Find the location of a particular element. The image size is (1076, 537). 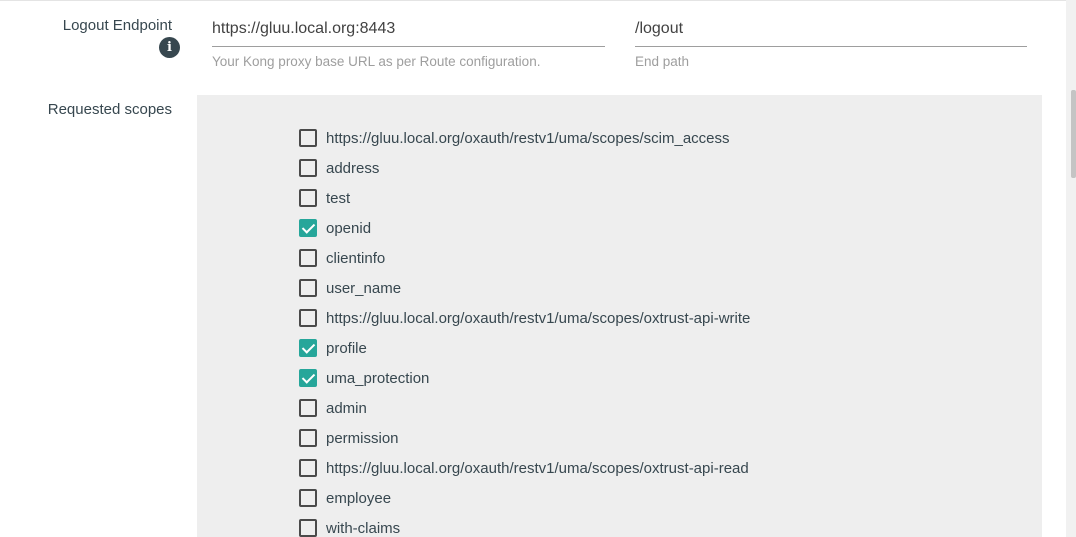

scrollbar-track is located at coordinates (1071, 268).